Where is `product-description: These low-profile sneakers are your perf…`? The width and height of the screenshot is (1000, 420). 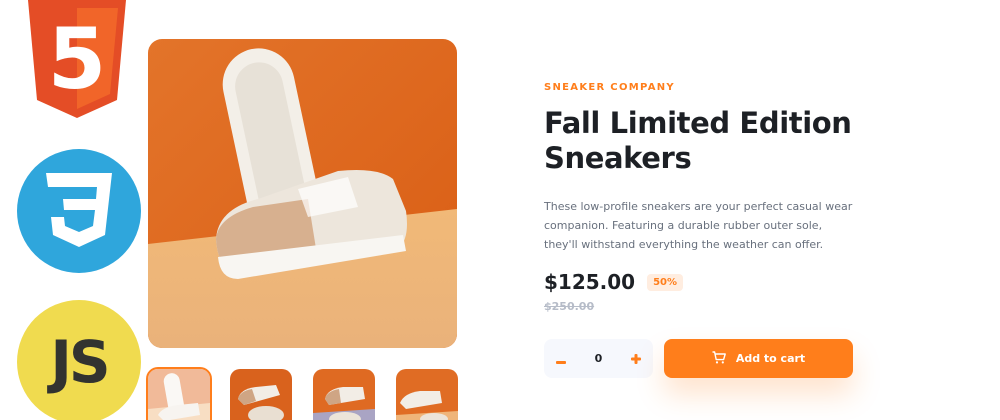
product-description: These low-profile sneakers are your perf… is located at coordinates (698, 225).